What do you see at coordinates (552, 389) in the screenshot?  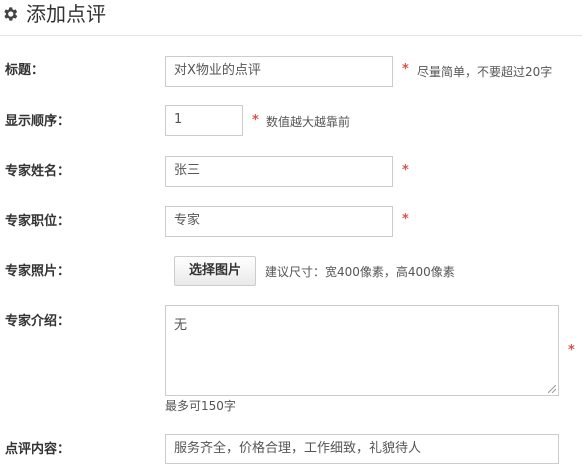 I see `resize-handle-icon` at bounding box center [552, 389].